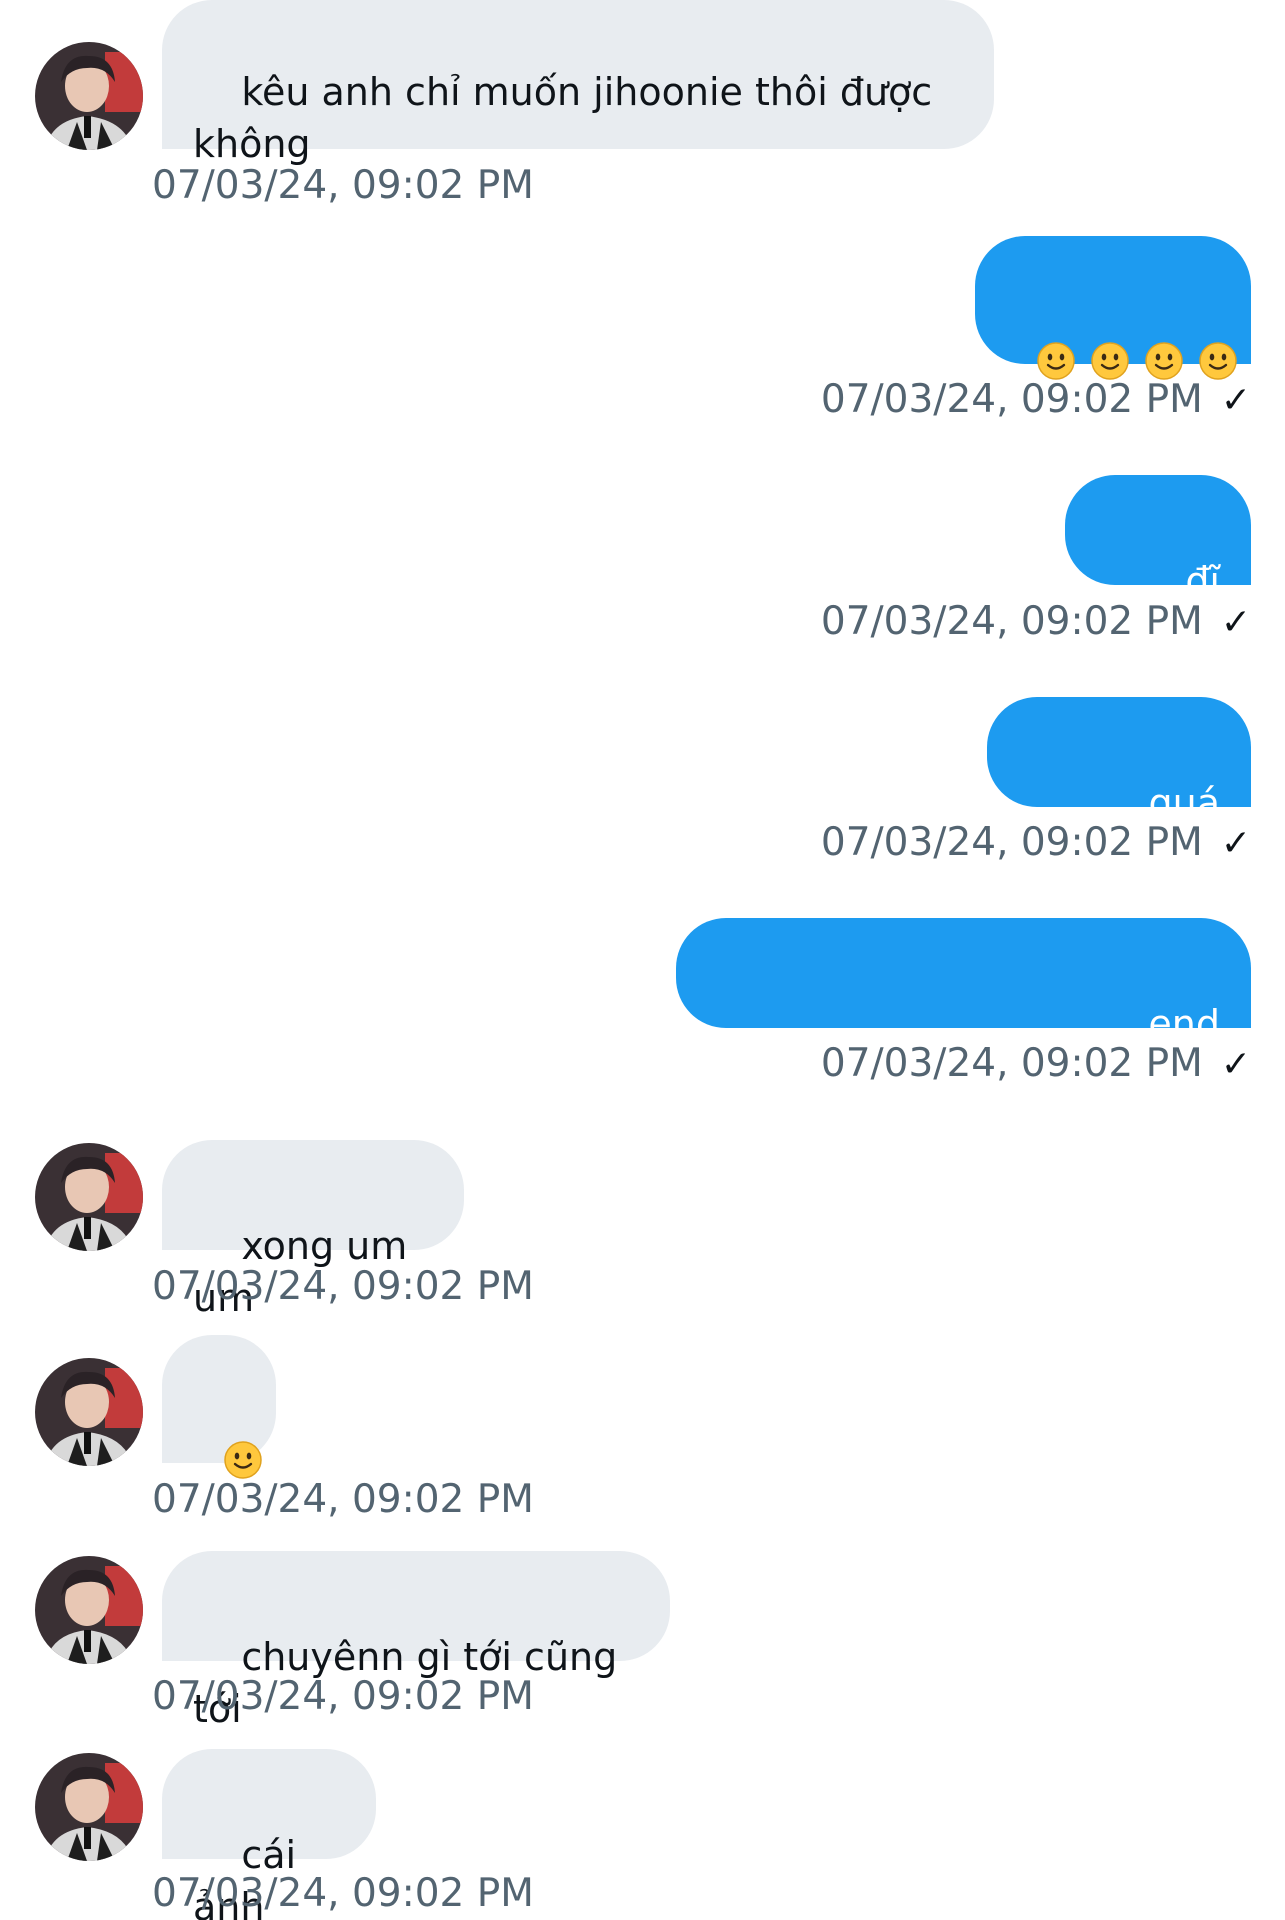 This screenshot has width=1285, height=1920. I want to click on message-bubble: cái ảnh, so click(269, 1834).